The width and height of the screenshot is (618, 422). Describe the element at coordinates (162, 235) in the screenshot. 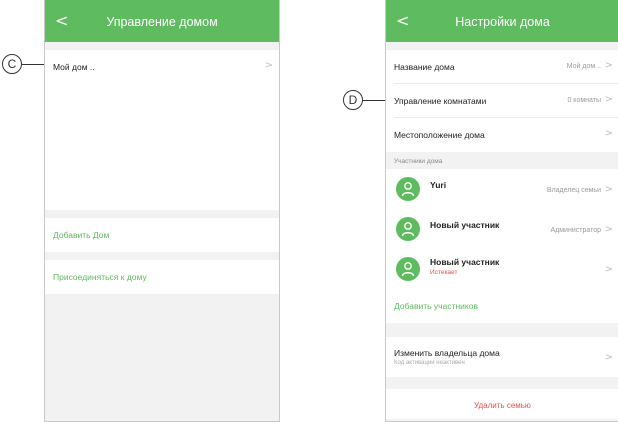

I see `add-home-button: Добавить Дом` at that location.